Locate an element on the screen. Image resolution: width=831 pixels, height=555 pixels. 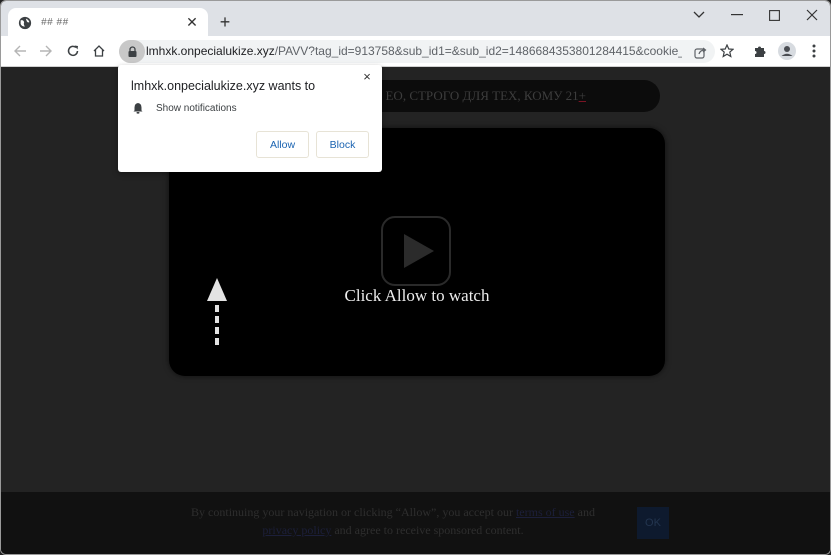
tab-close-icon: ✕ is located at coordinates (192, 22).